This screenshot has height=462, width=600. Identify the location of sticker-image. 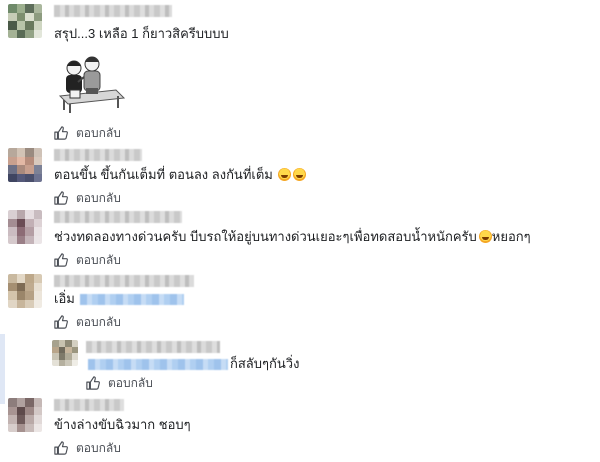
(90, 85).